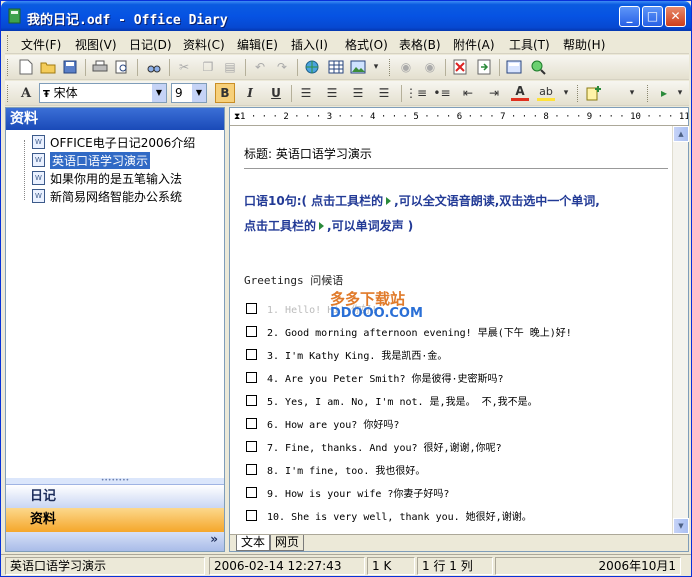 Image resolution: width=692 pixels, height=577 pixels. What do you see at coordinates (416, 93) in the screenshot?
I see `numbered-list-icon: ⋮≡` at bounding box center [416, 93].